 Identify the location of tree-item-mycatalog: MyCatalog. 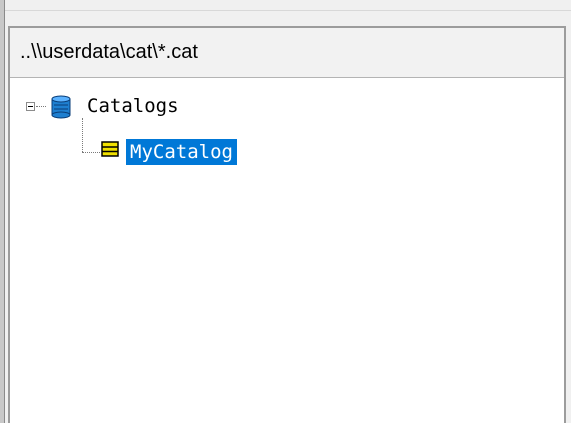
(181, 152).